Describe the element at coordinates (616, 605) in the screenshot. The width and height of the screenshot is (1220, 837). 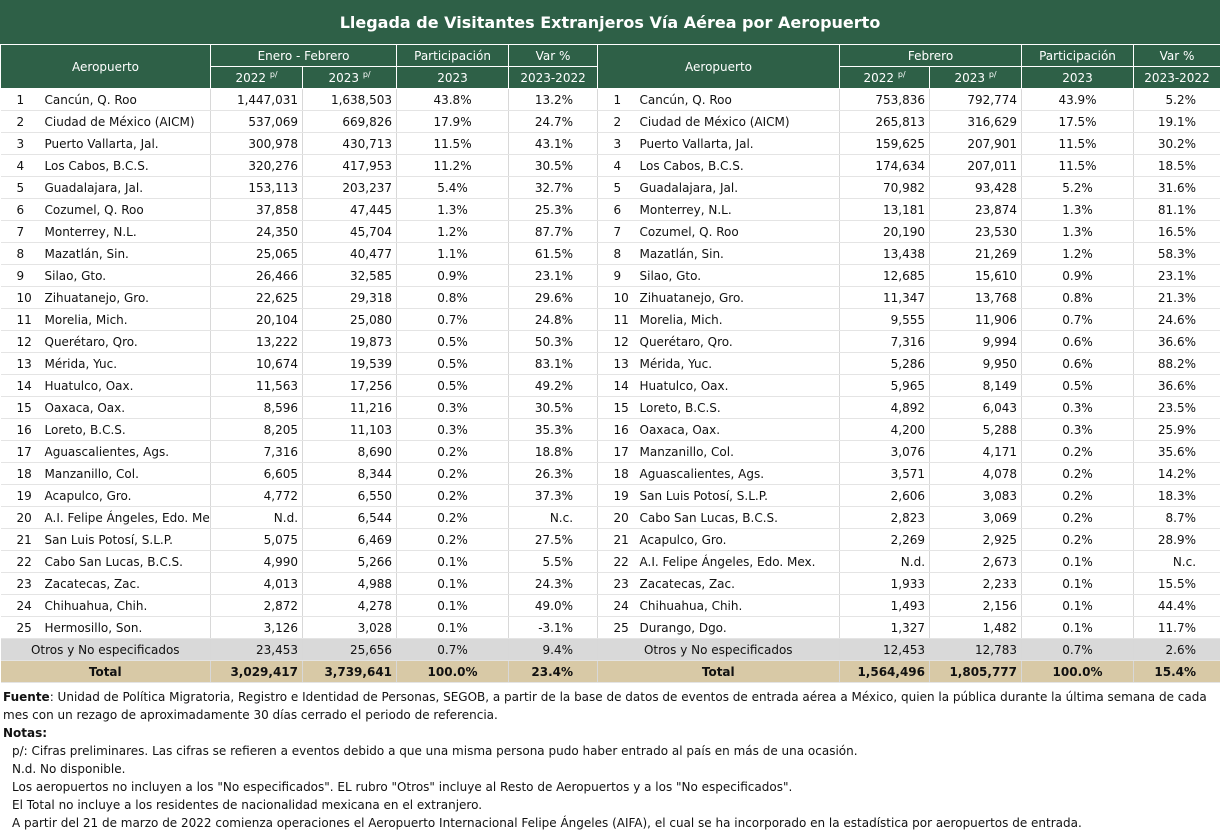
I see `rank-cell: 24` at that location.